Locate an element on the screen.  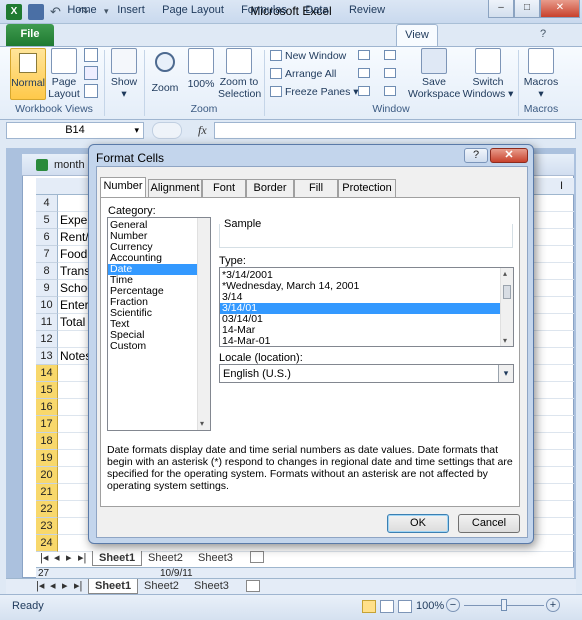
show-button: Show ▾ is located at coordinates (124, 74).